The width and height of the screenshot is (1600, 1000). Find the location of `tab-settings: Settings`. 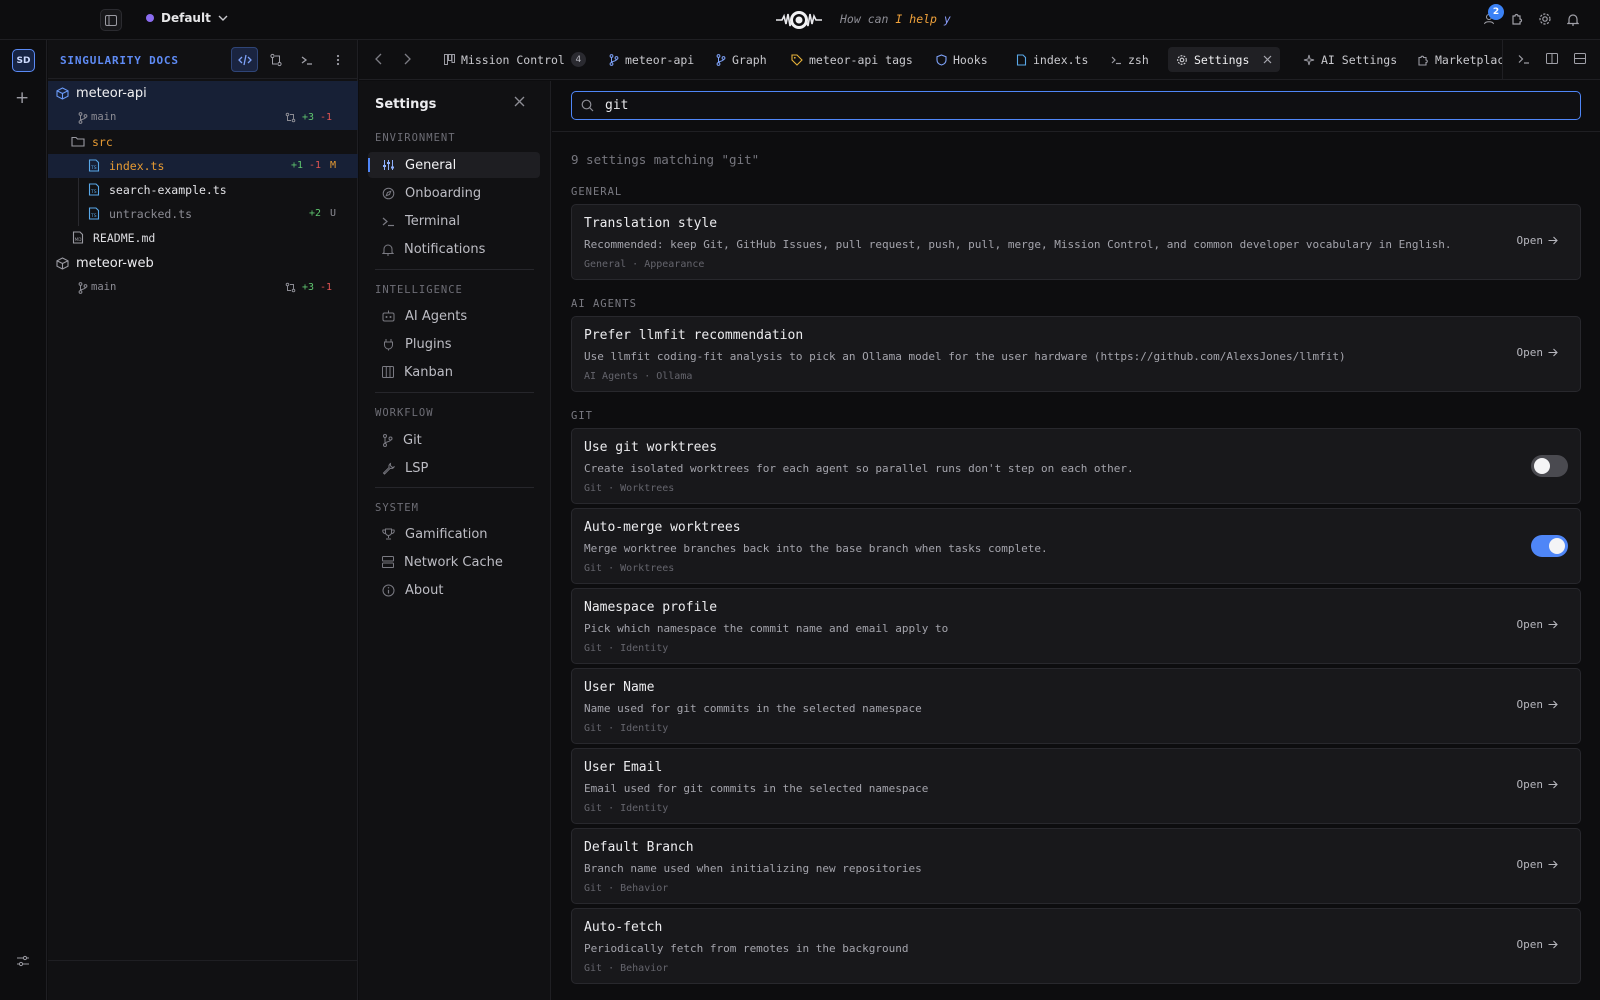

tab-settings: Settings is located at coordinates (1224, 59).